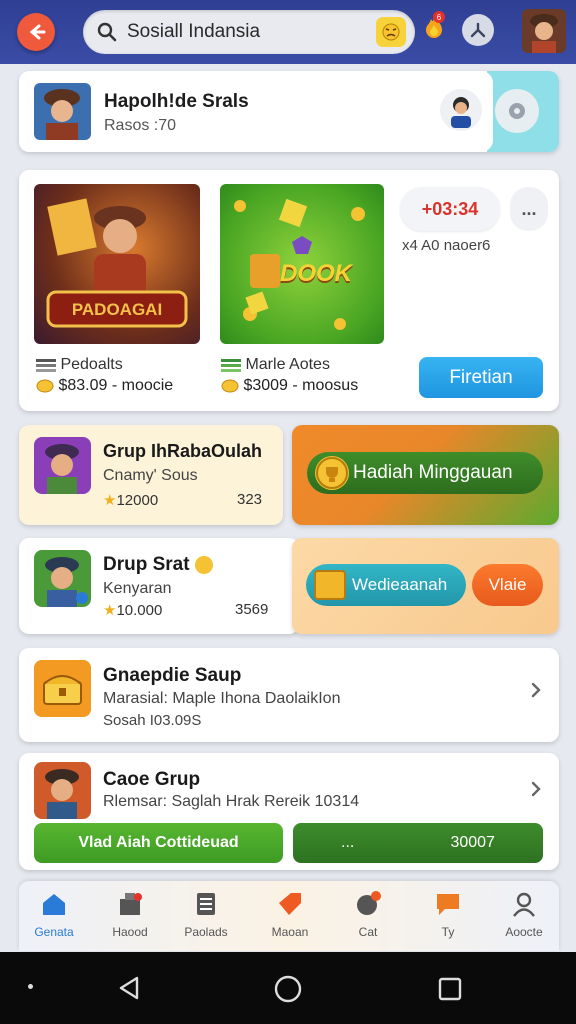  What do you see at coordinates (206, 932) in the screenshot?
I see `nav-label: Paolads` at bounding box center [206, 932].